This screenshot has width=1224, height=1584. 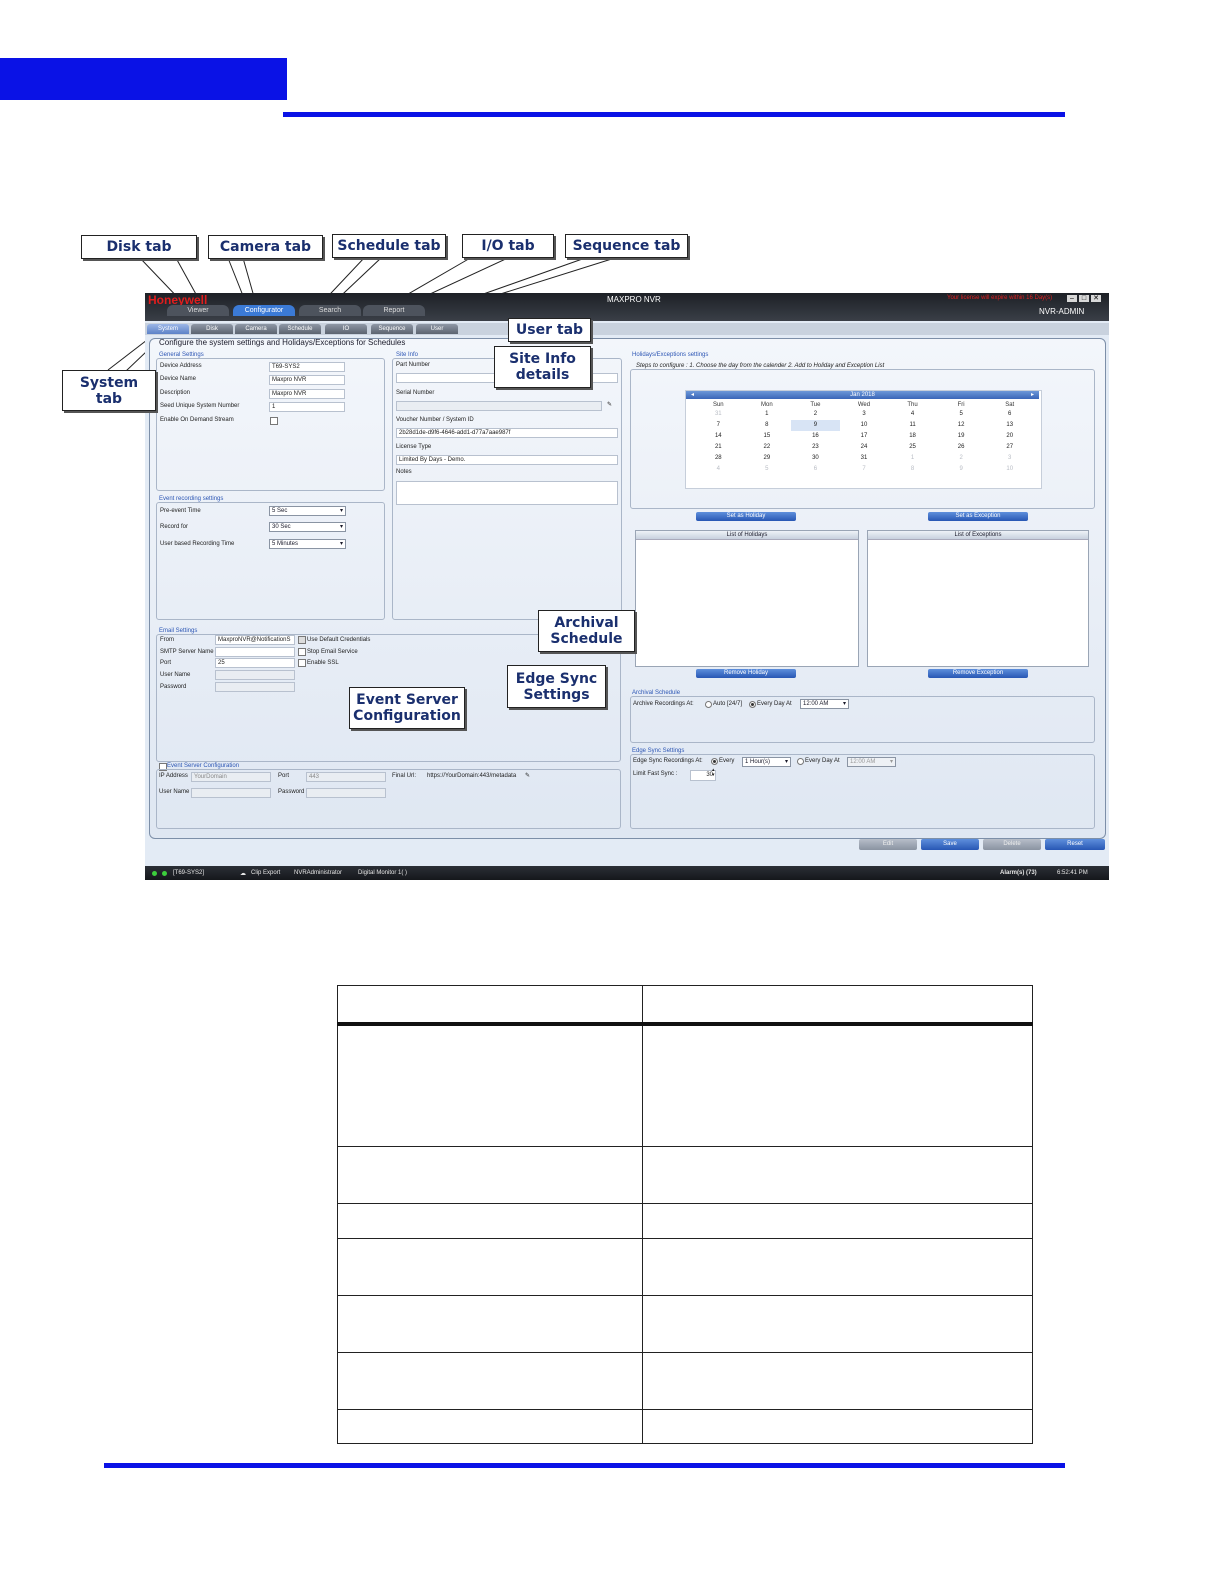 I want to click on email-password-input, so click(x=255, y=687).